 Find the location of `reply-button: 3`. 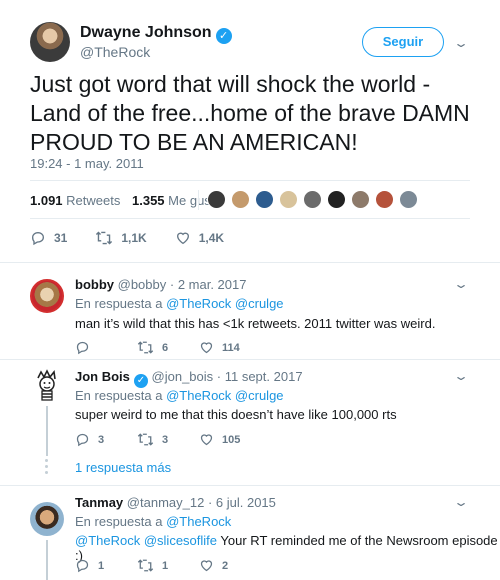

reply-button: 3 is located at coordinates (106, 439).